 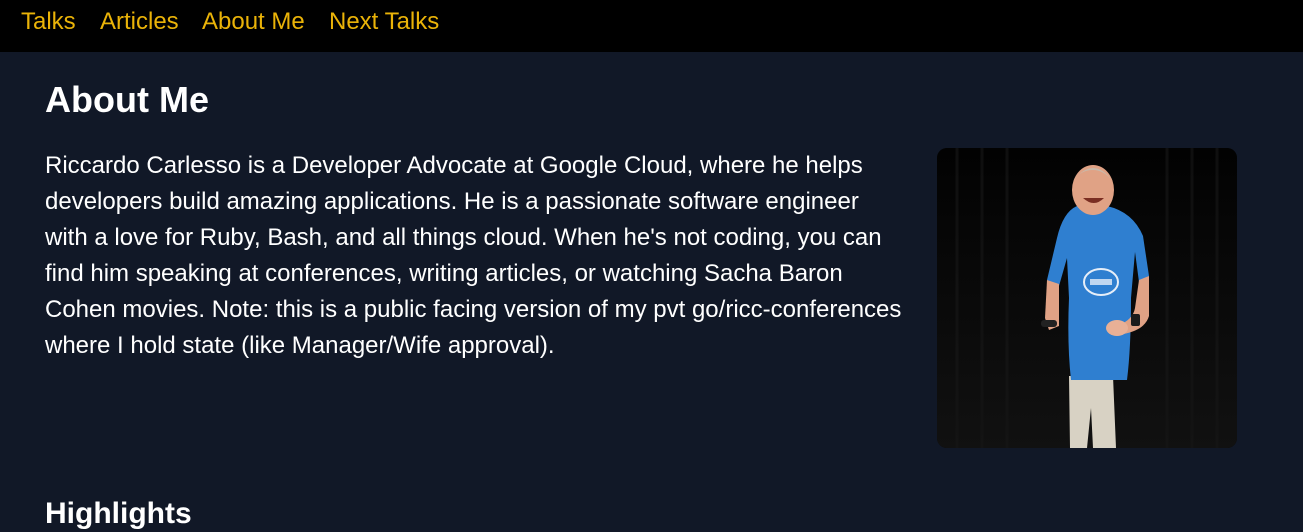 I want to click on nav-link-articles: Articles, so click(x=139, y=22).